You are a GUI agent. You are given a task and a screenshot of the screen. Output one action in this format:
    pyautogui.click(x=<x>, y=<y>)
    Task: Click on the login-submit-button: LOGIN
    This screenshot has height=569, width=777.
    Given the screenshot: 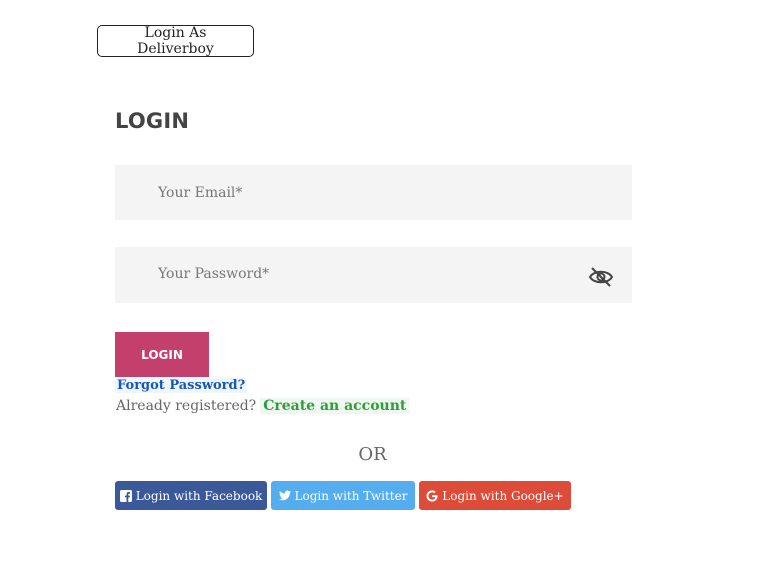 What is the action you would take?
    pyautogui.click(x=162, y=354)
    